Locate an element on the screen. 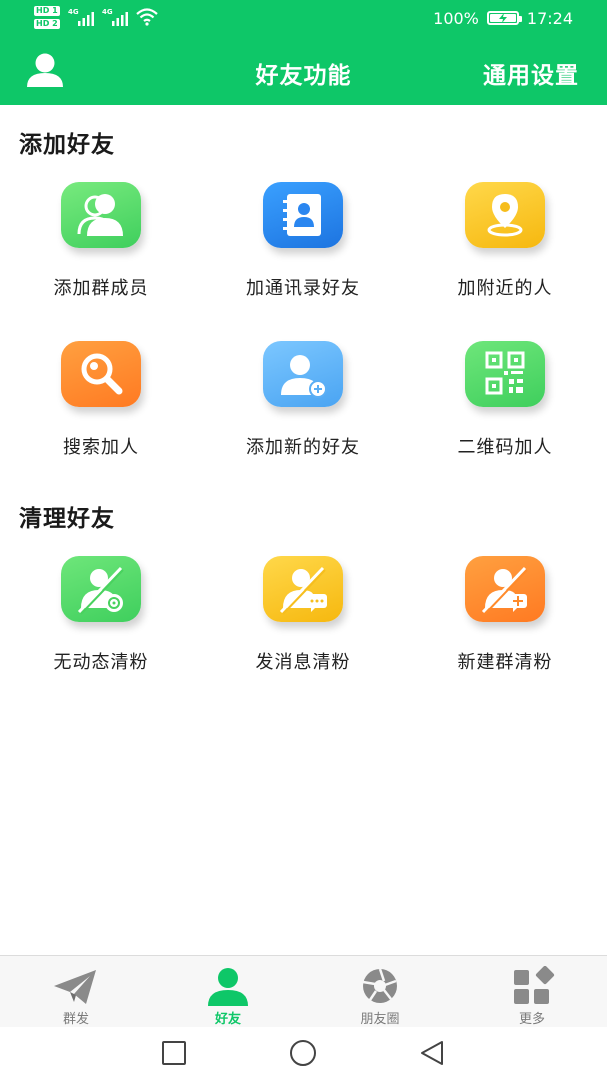  search-icon is located at coordinates (101, 374).